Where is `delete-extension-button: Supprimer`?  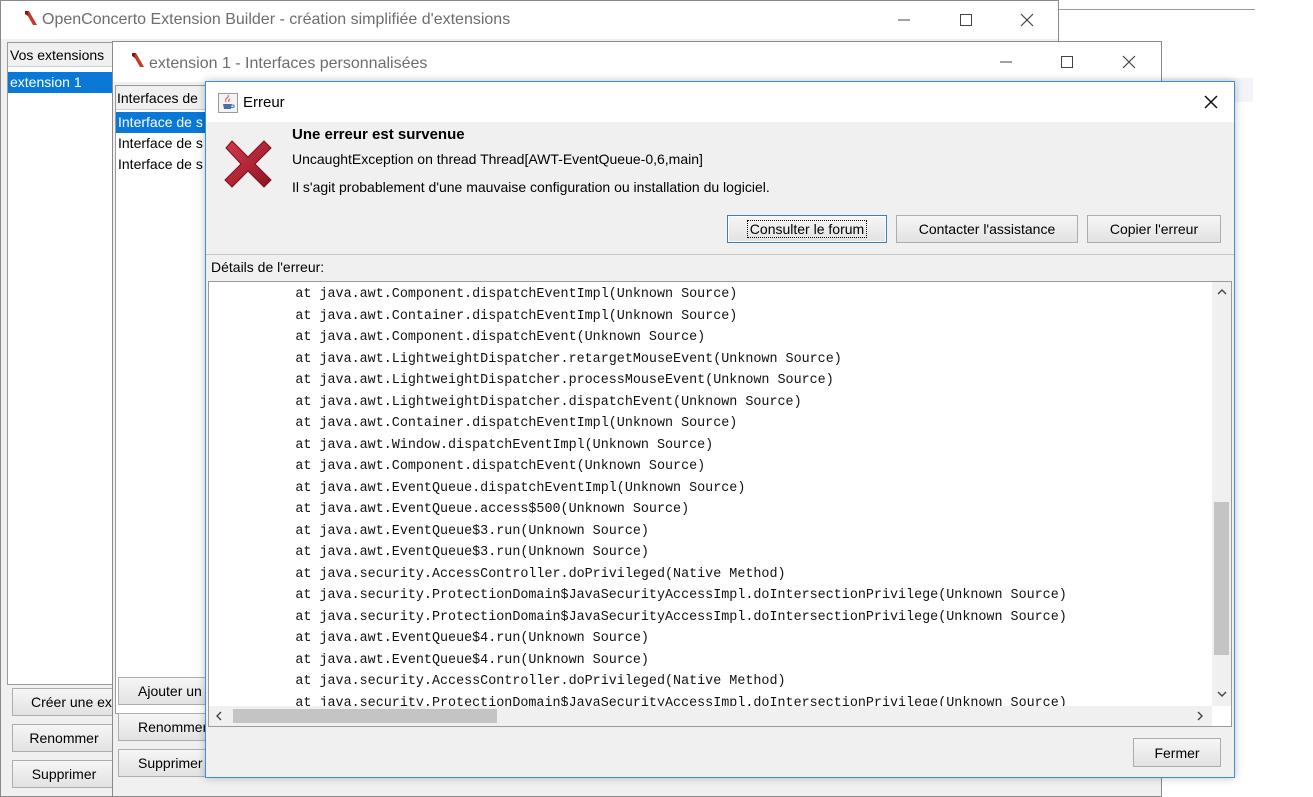
delete-extension-button: Supprimer is located at coordinates (64, 774).